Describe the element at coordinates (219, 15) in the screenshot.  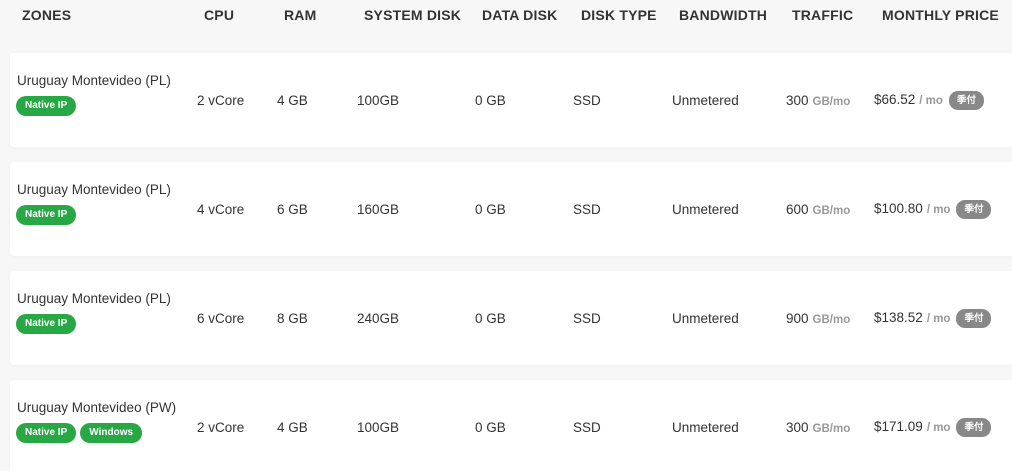
I see `header-cpu: CPU` at that location.